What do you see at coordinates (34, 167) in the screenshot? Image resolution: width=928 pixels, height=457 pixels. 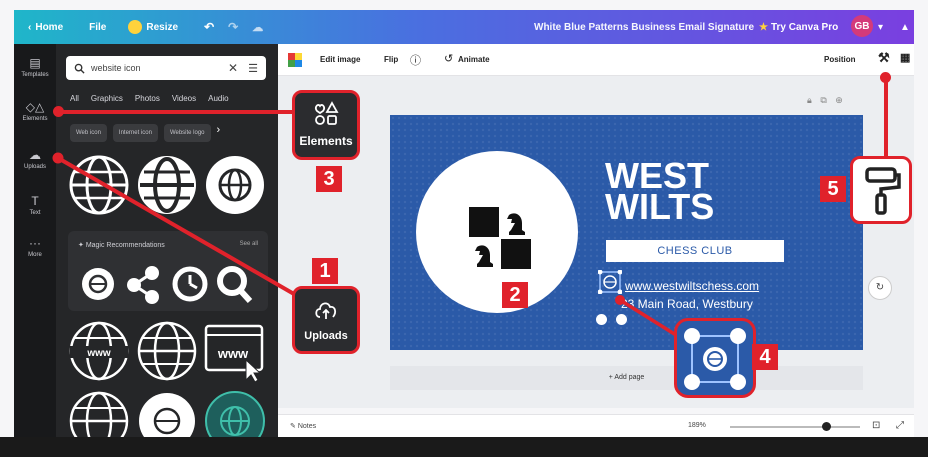 I see `rail-label-uploads: Uploads` at bounding box center [34, 167].